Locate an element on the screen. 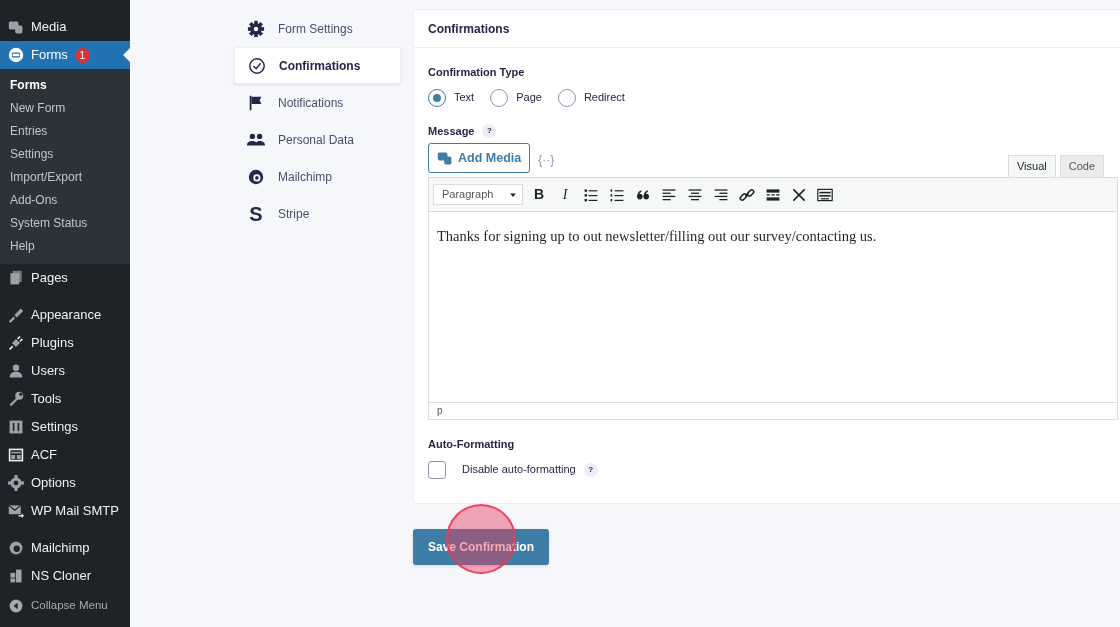  align-right-icon is located at coordinates (721, 194).